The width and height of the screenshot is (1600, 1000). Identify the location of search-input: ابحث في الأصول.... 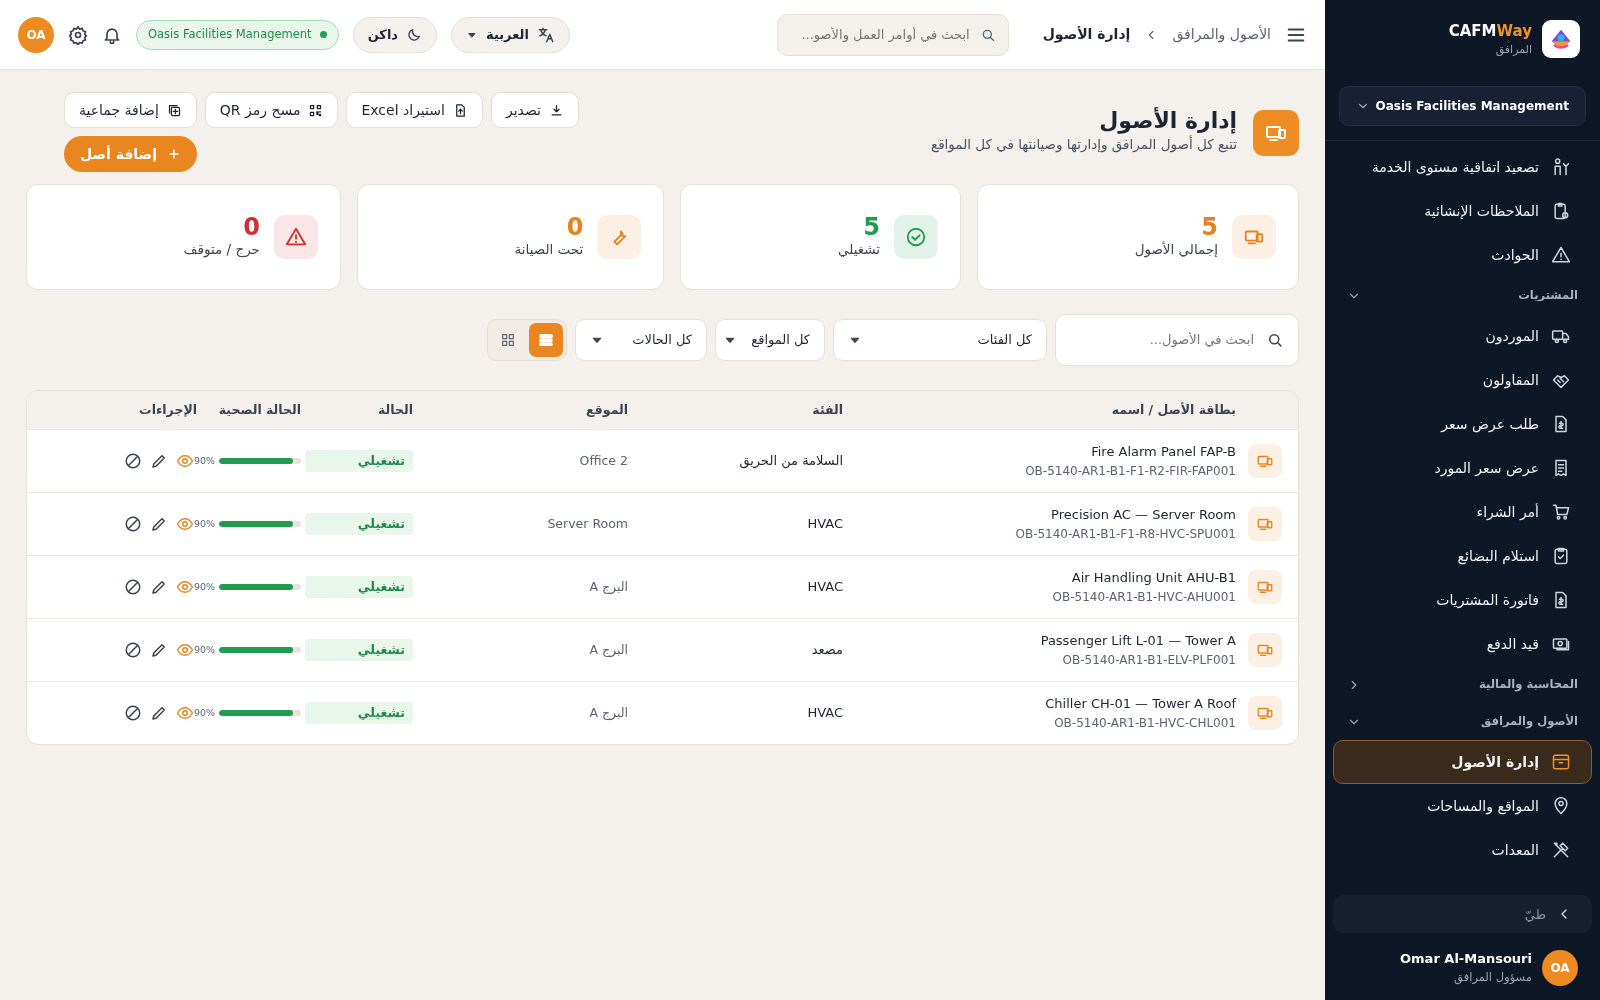
(1163, 340).